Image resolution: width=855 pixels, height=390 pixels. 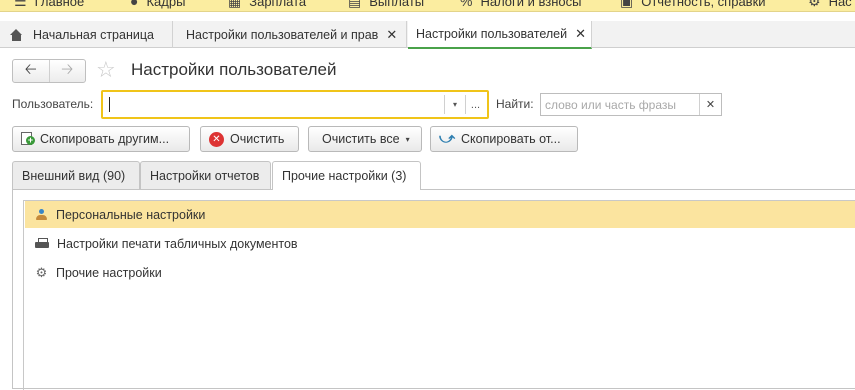 What do you see at coordinates (28, 139) in the screenshot?
I see `copy-add-icon` at bounding box center [28, 139].